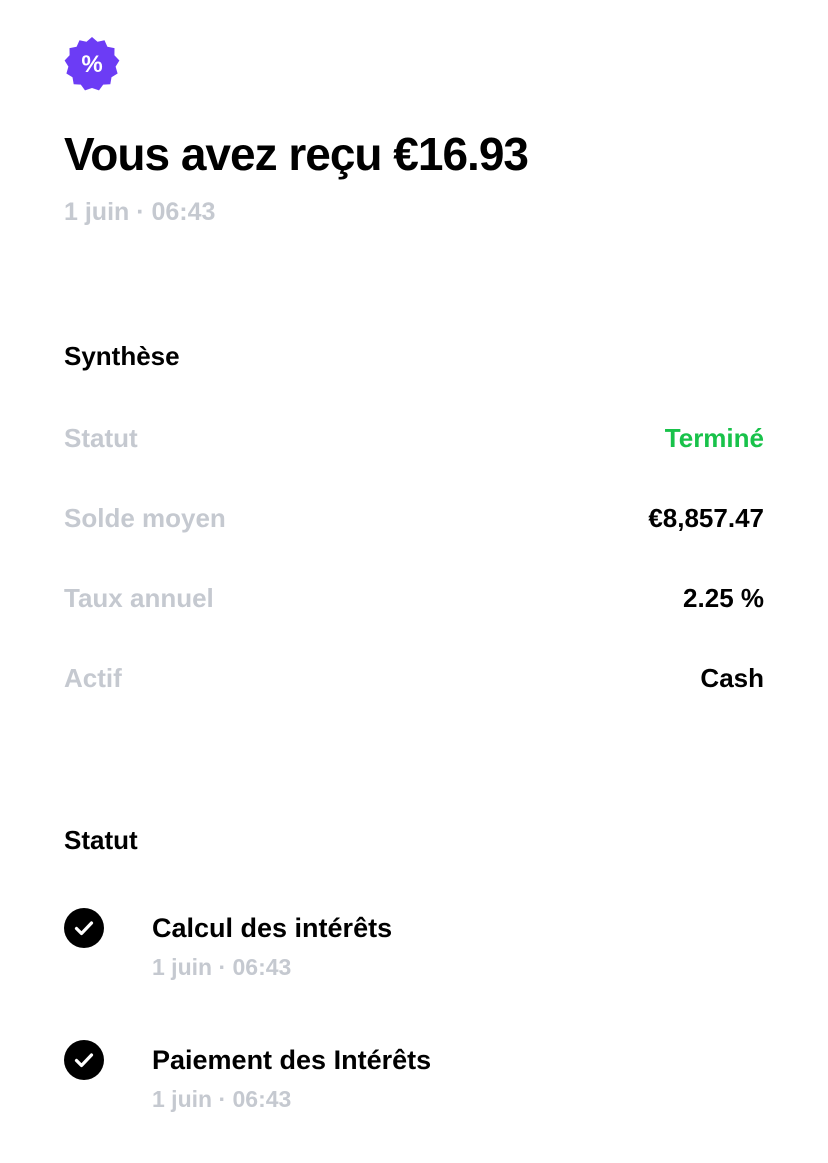 The image size is (828, 1163). What do you see at coordinates (101, 840) in the screenshot?
I see `status-heading: Statut` at bounding box center [101, 840].